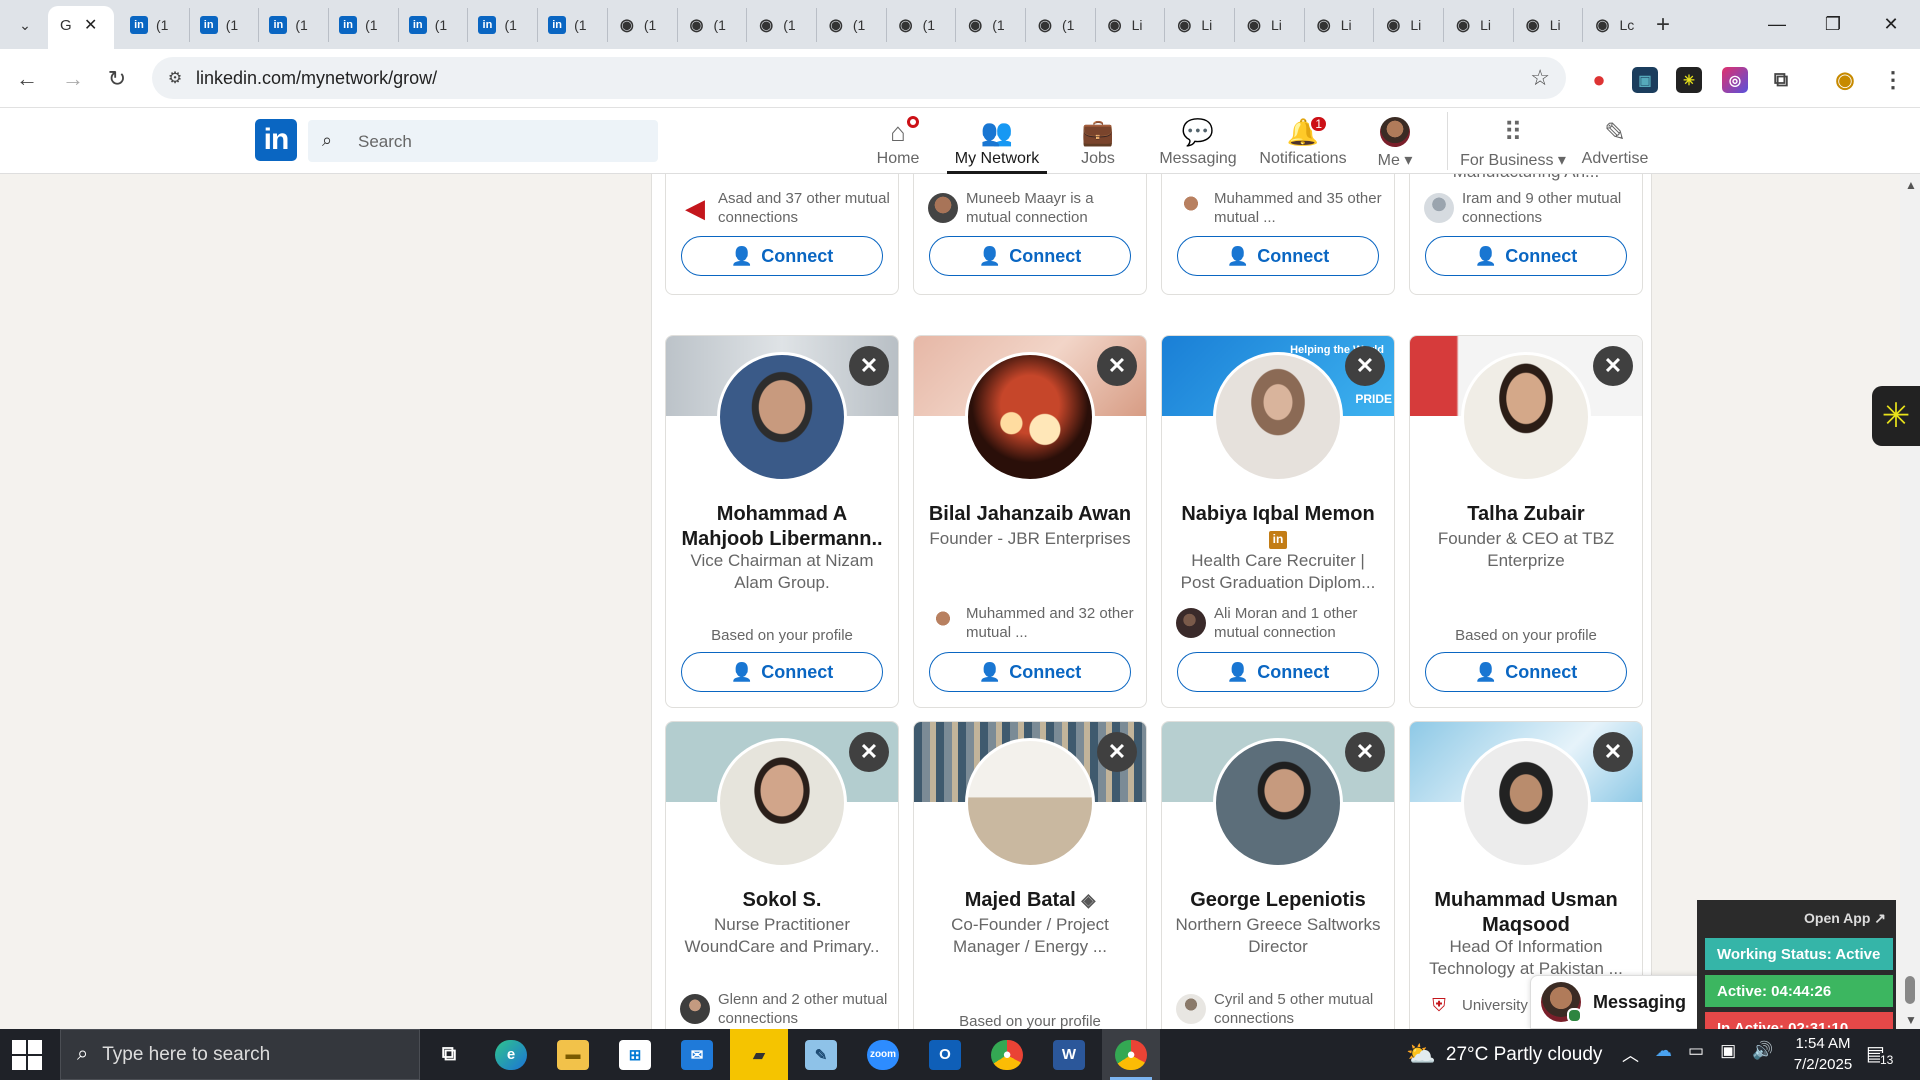 This screenshot has width=1920, height=1080. What do you see at coordinates (1599, 80) in the screenshot?
I see `pokeball-extension-icon: ●` at bounding box center [1599, 80].